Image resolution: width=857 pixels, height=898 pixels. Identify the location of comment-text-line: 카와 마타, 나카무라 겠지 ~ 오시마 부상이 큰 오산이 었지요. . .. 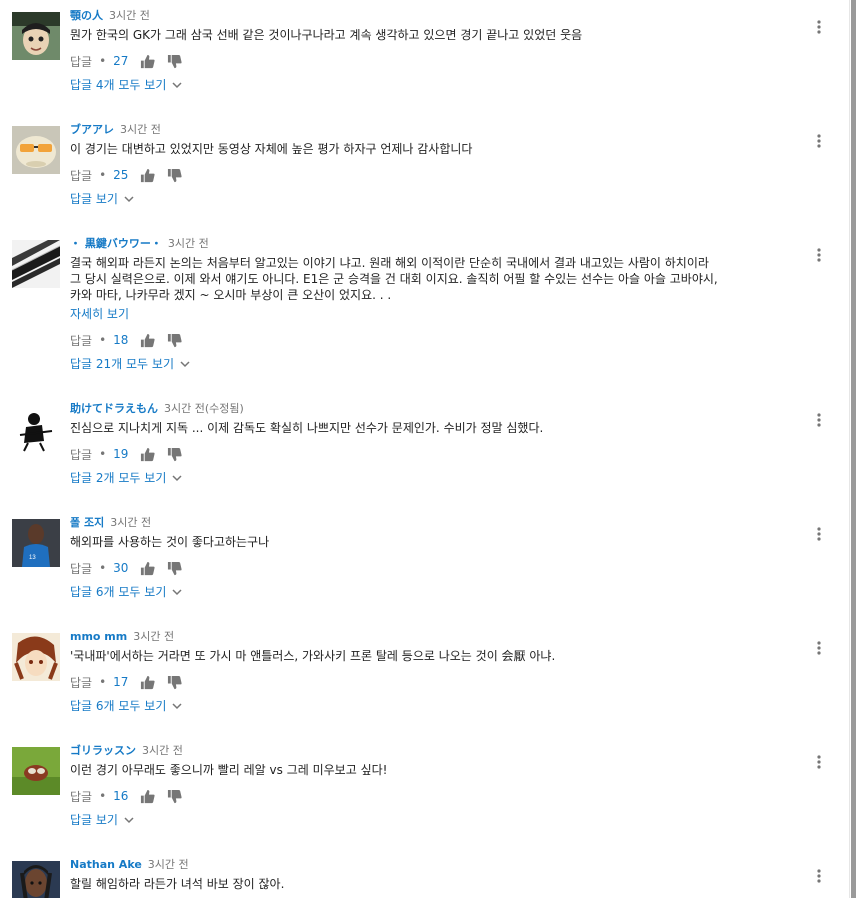
(231, 295).